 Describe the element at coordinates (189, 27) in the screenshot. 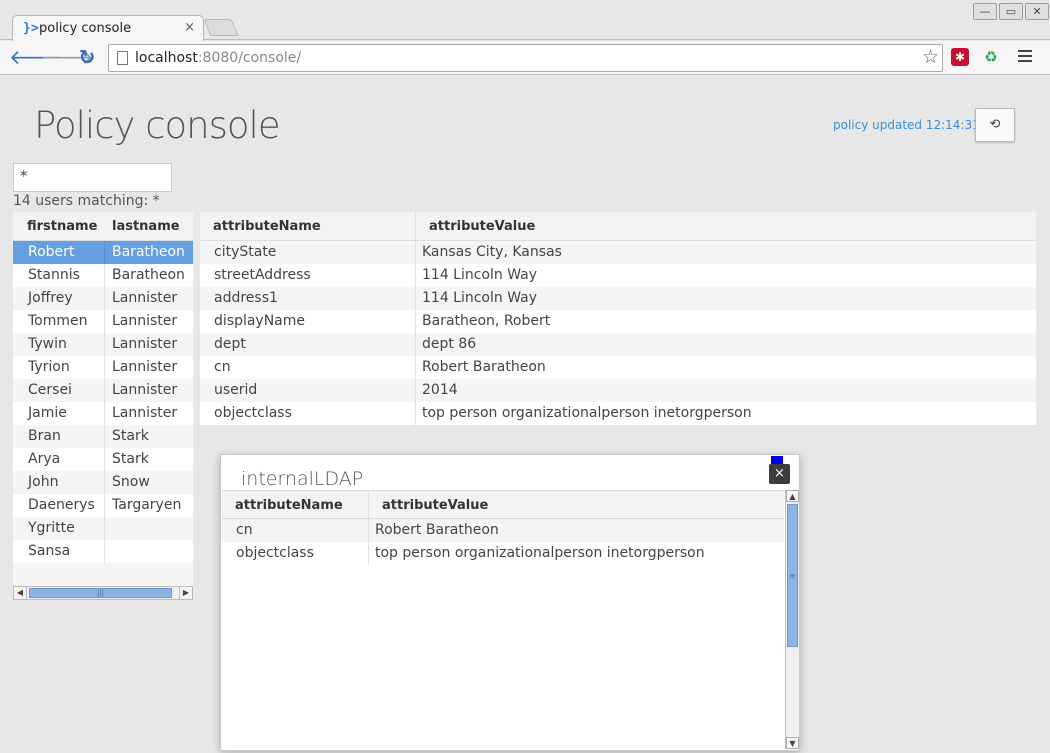

I see `tab-close-icon: ×` at that location.